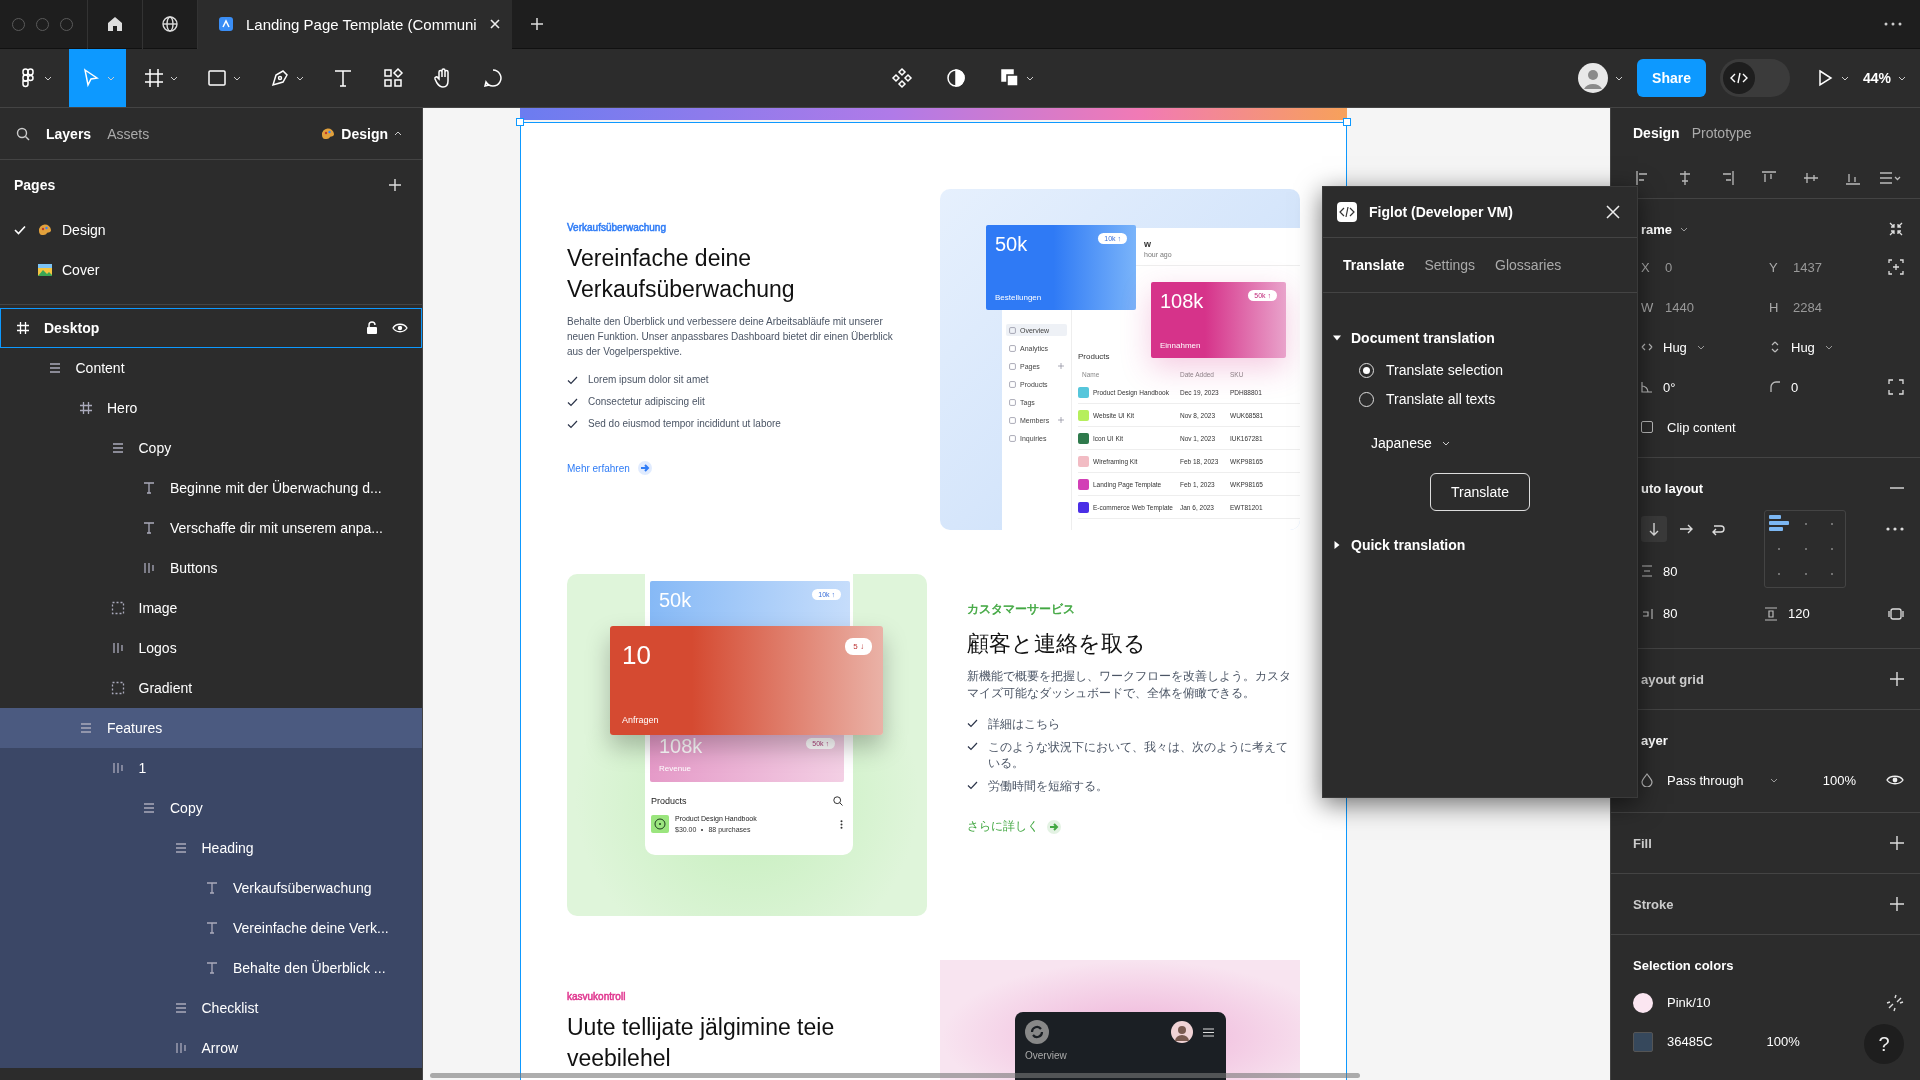 The image size is (1920, 1080). What do you see at coordinates (1876, 78) in the screenshot?
I see `zoom-level: 44%` at bounding box center [1876, 78].